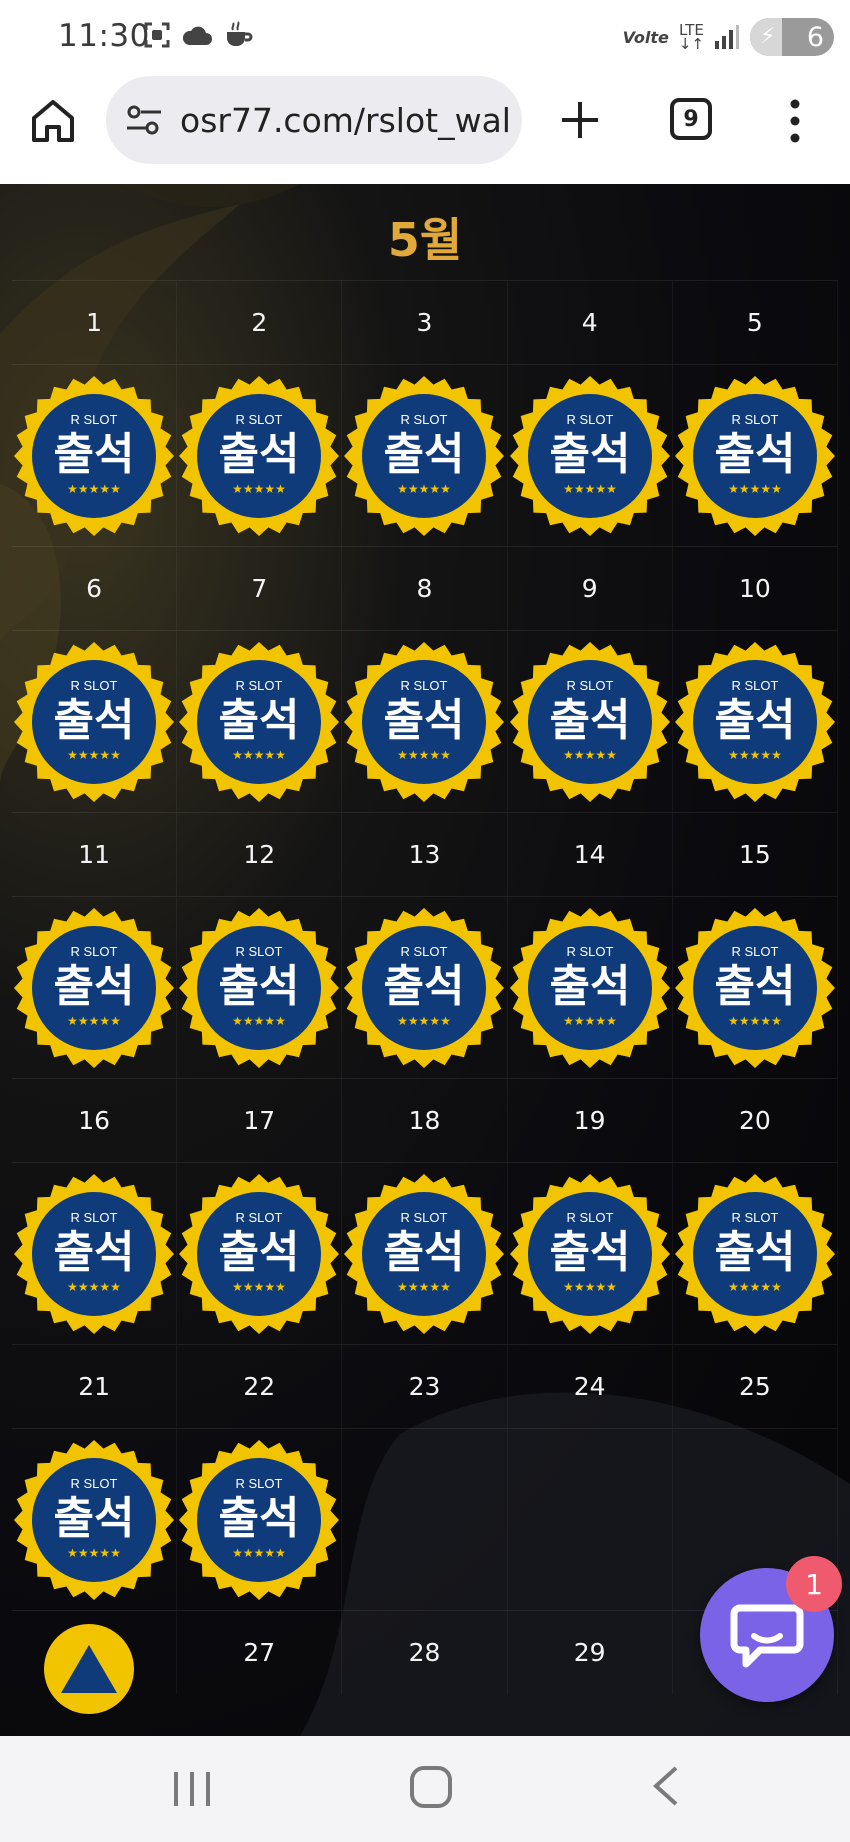  I want to click on calendar-day-cell: 11, so click(95, 854).